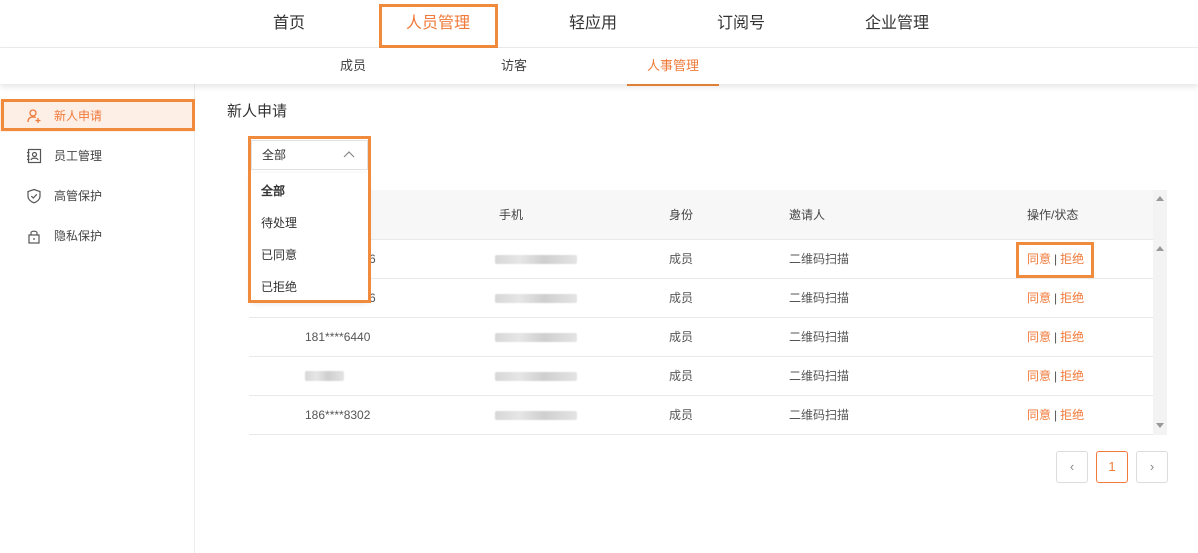 The width and height of the screenshot is (1198, 553). Describe the element at coordinates (511, 215) in the screenshot. I see `column-header-phone: 手机` at that location.